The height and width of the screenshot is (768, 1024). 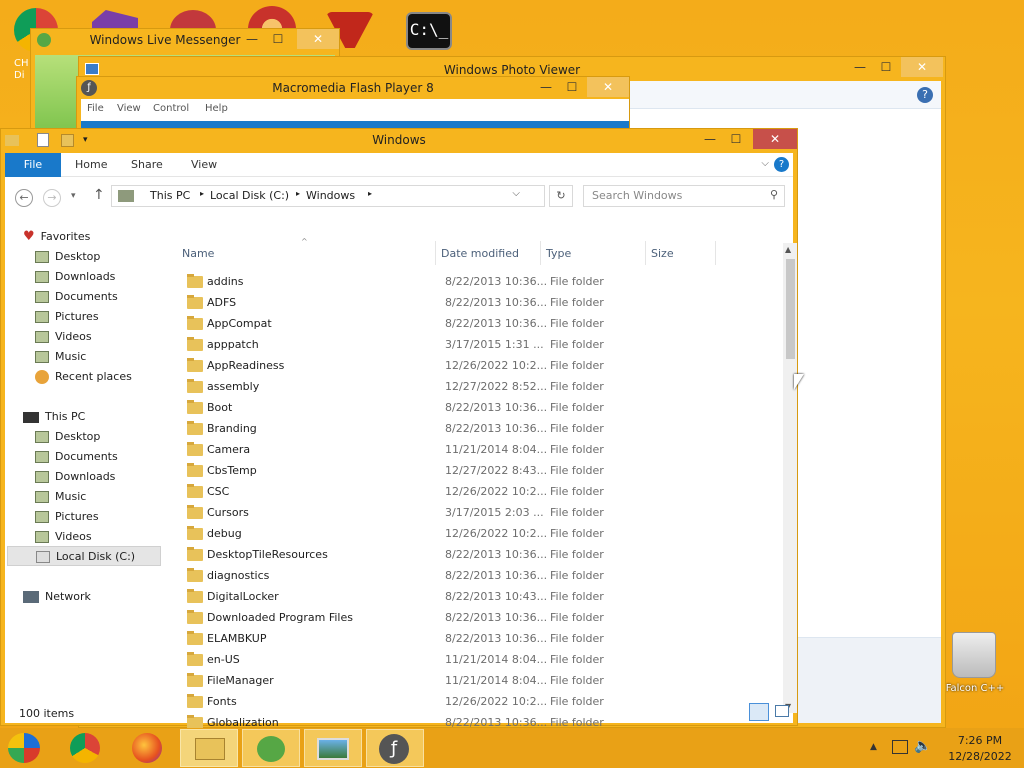 I want to click on photo-viewer-close-button: ✕, so click(x=922, y=67).